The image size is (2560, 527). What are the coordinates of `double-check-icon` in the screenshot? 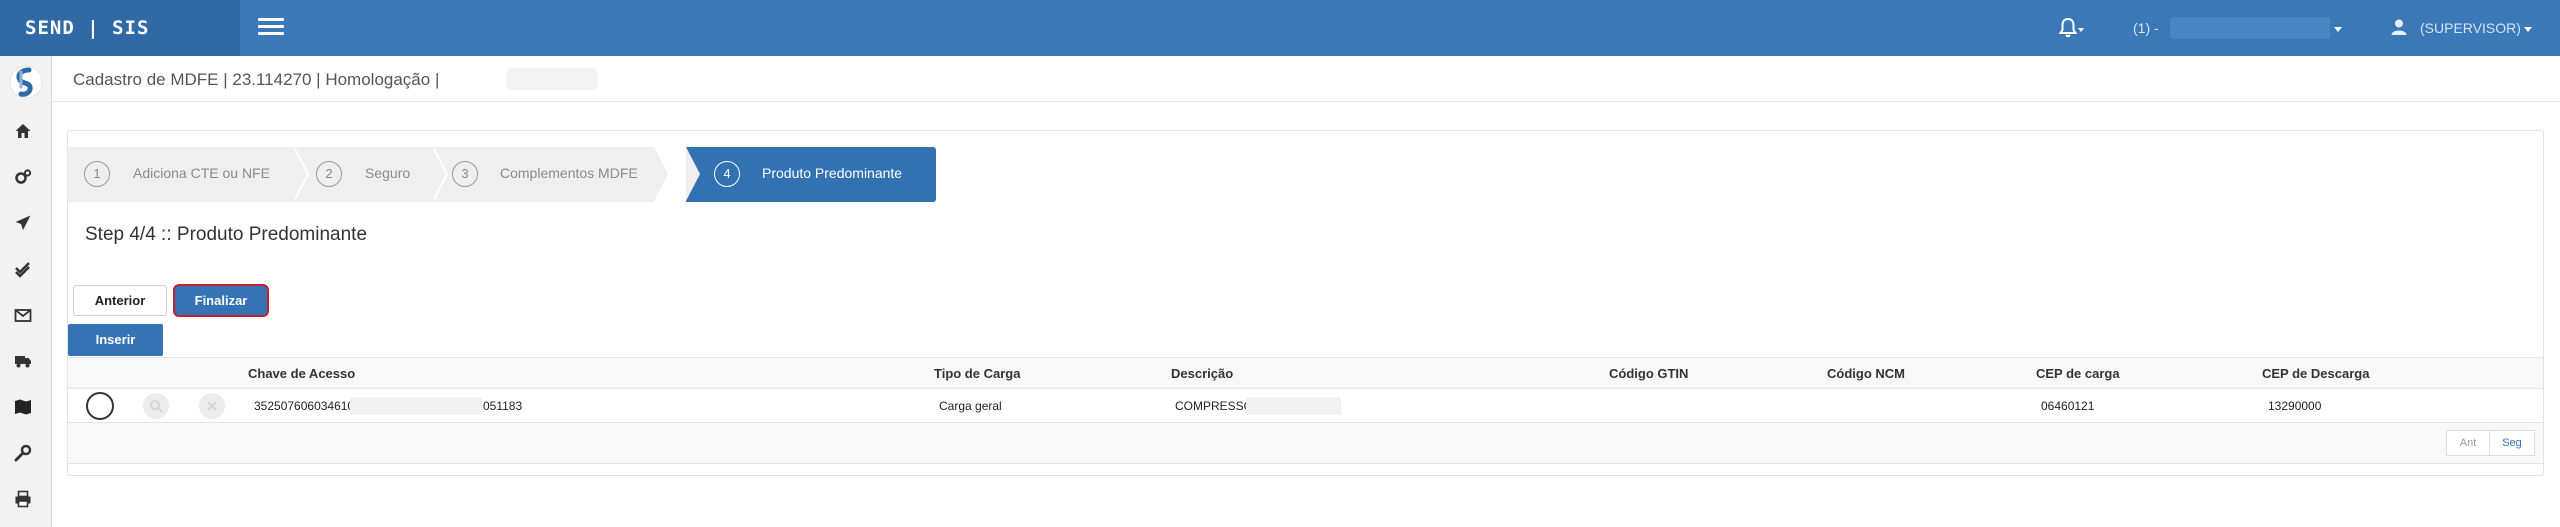 It's located at (22, 270).